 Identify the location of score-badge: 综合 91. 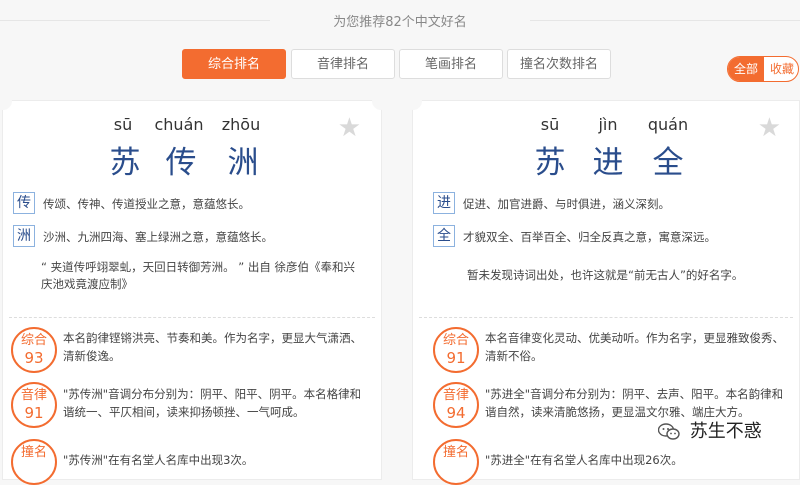
(456, 350).